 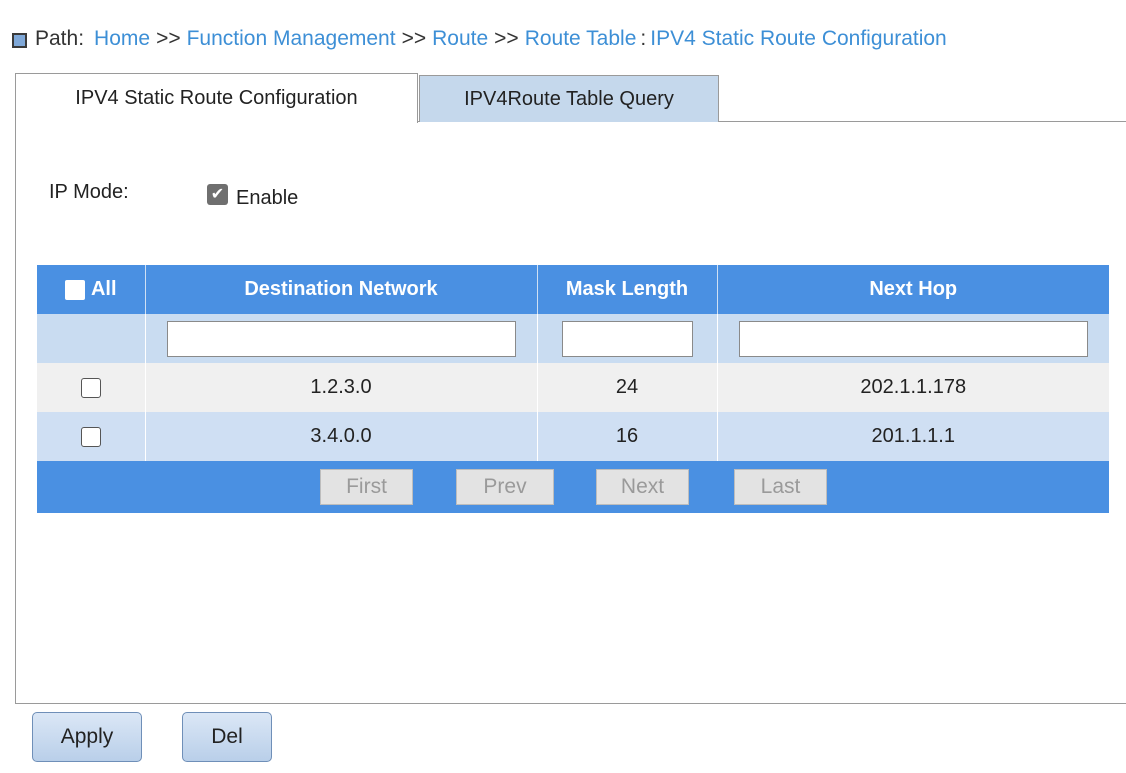 What do you see at coordinates (122, 39) in the screenshot?
I see `breadcrumb-home-link: Home` at bounding box center [122, 39].